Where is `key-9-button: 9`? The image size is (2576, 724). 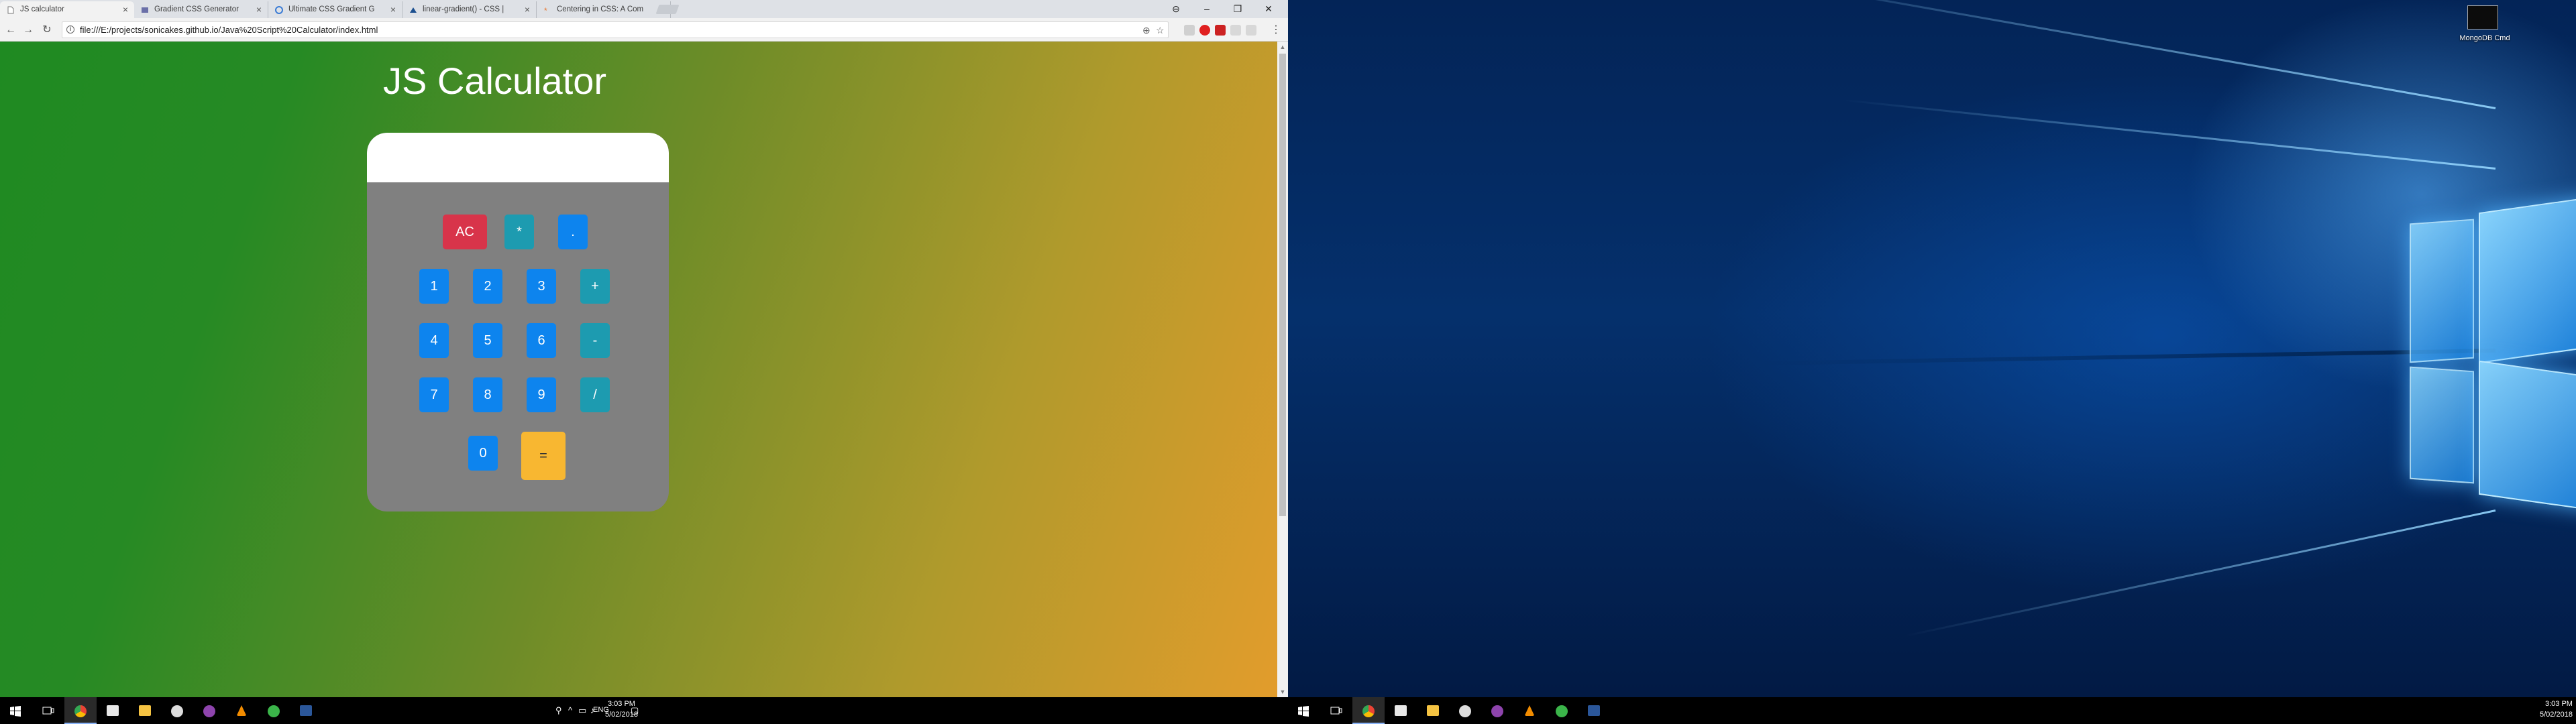 key-9-button: 9 is located at coordinates (541, 394).